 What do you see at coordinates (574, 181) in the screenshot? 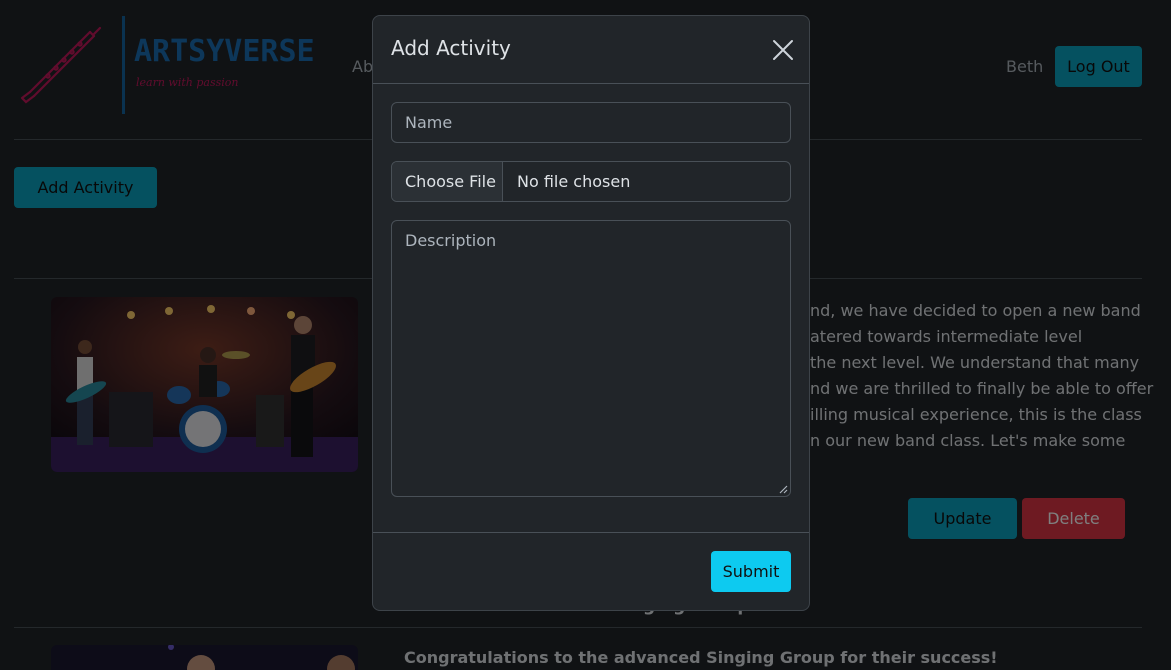
I see `file-status: No file chosen` at bounding box center [574, 181].